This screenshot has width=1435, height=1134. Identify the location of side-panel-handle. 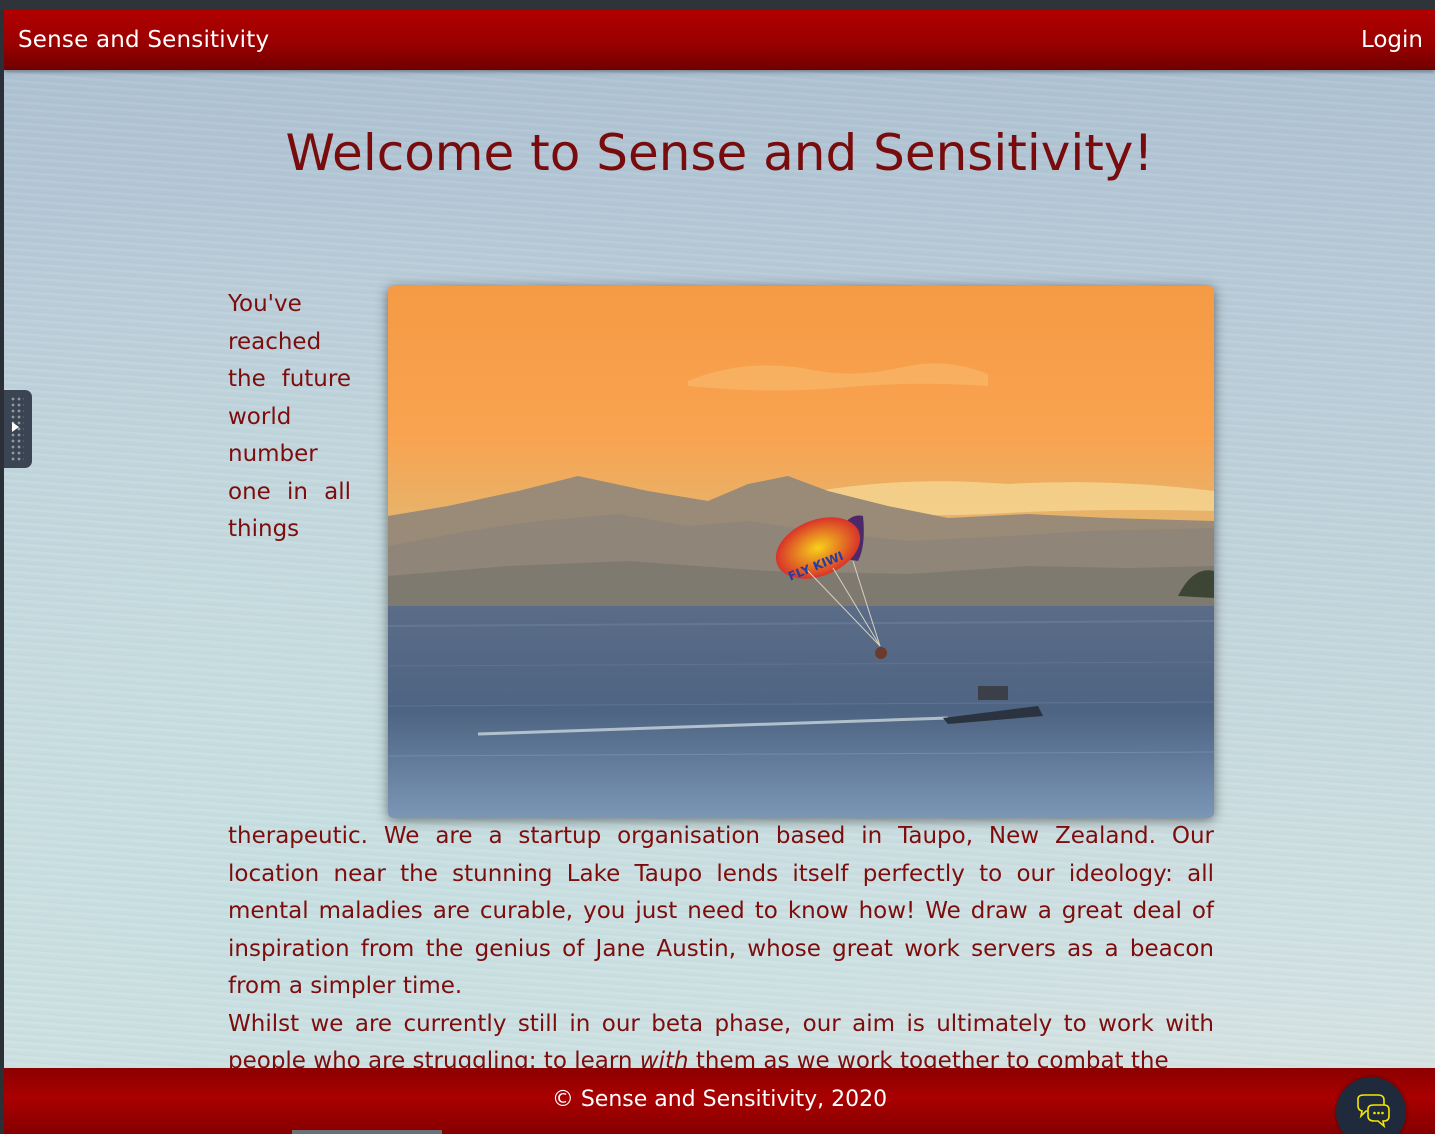
(18, 429).